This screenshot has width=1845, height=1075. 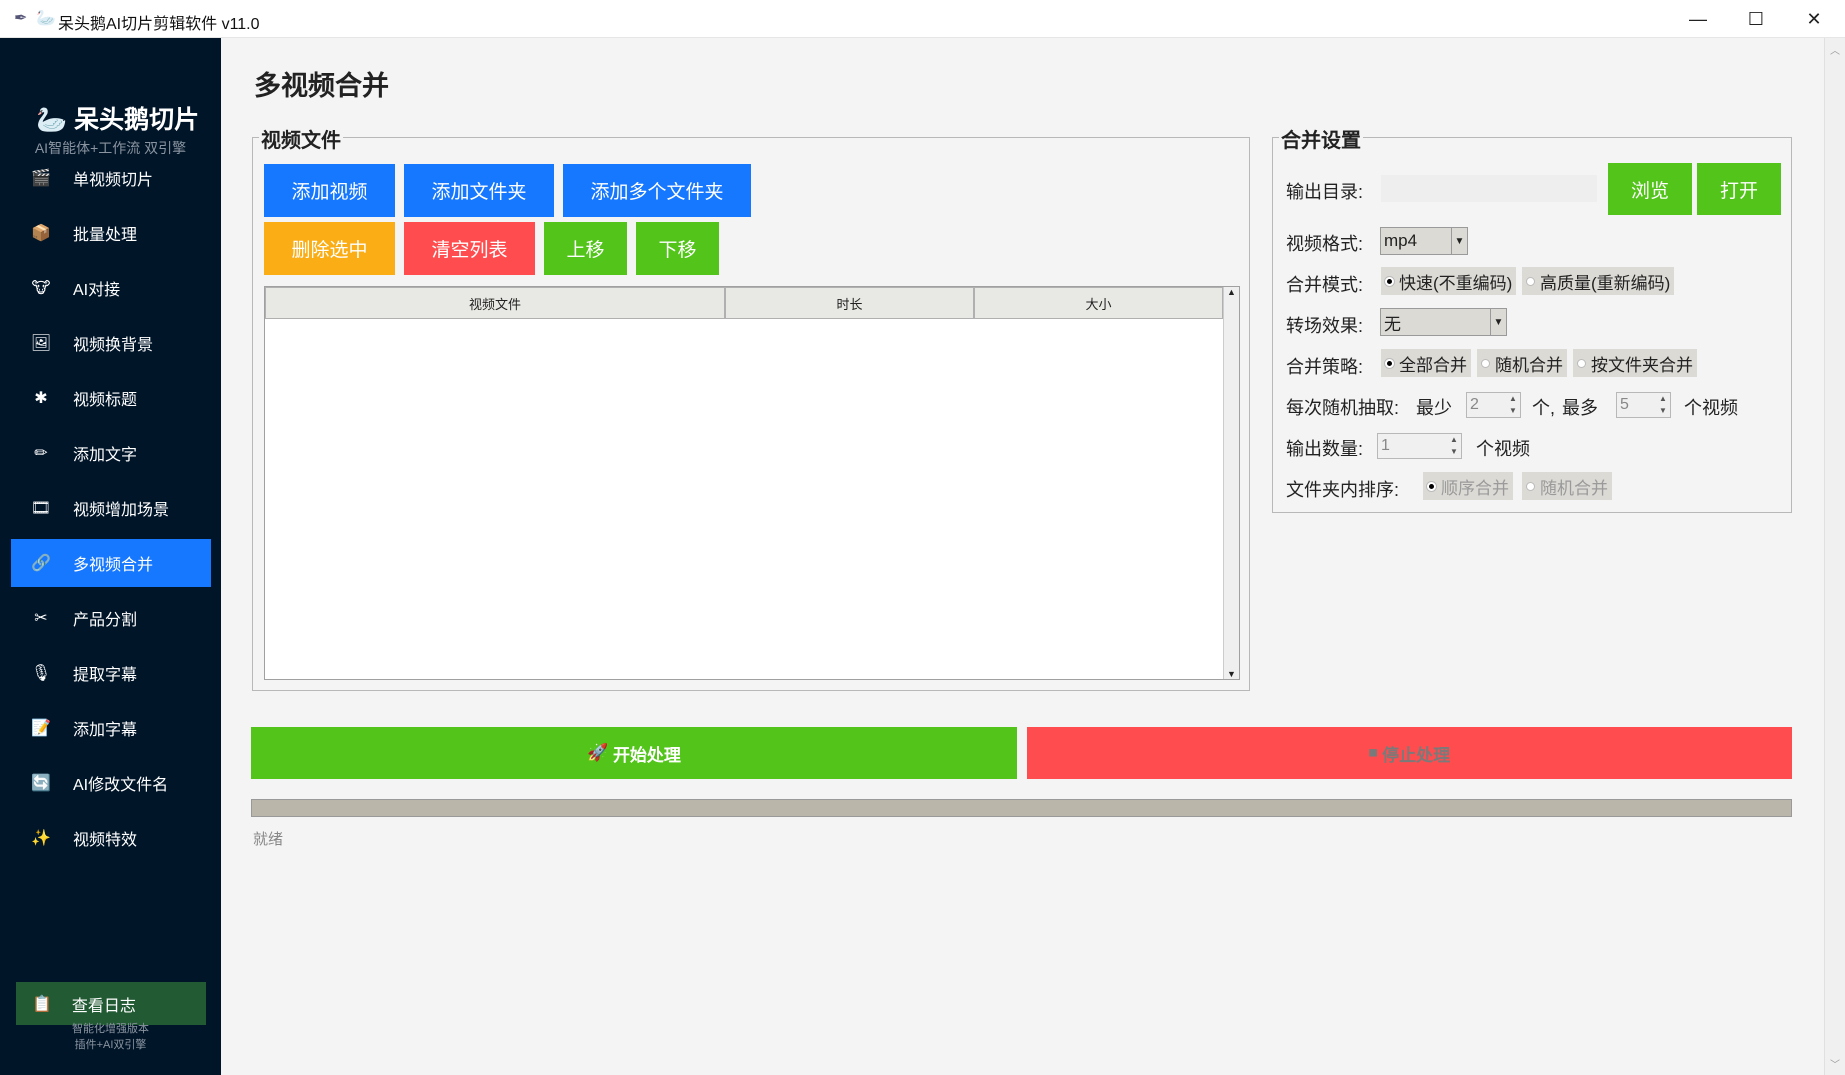 I want to click on add-video-button: 添加视频, so click(x=329, y=190).